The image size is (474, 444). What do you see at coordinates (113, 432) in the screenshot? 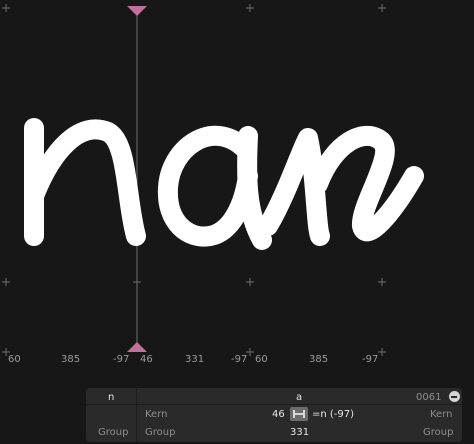
I see `group-left-a: Group` at bounding box center [113, 432].